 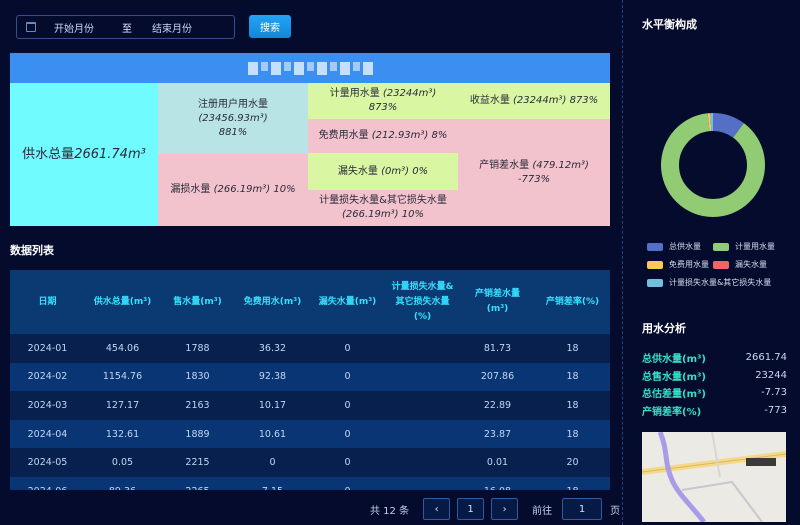 I want to click on treemap-supply-cell: 供水总量2661.74m³, so click(x=84, y=154).